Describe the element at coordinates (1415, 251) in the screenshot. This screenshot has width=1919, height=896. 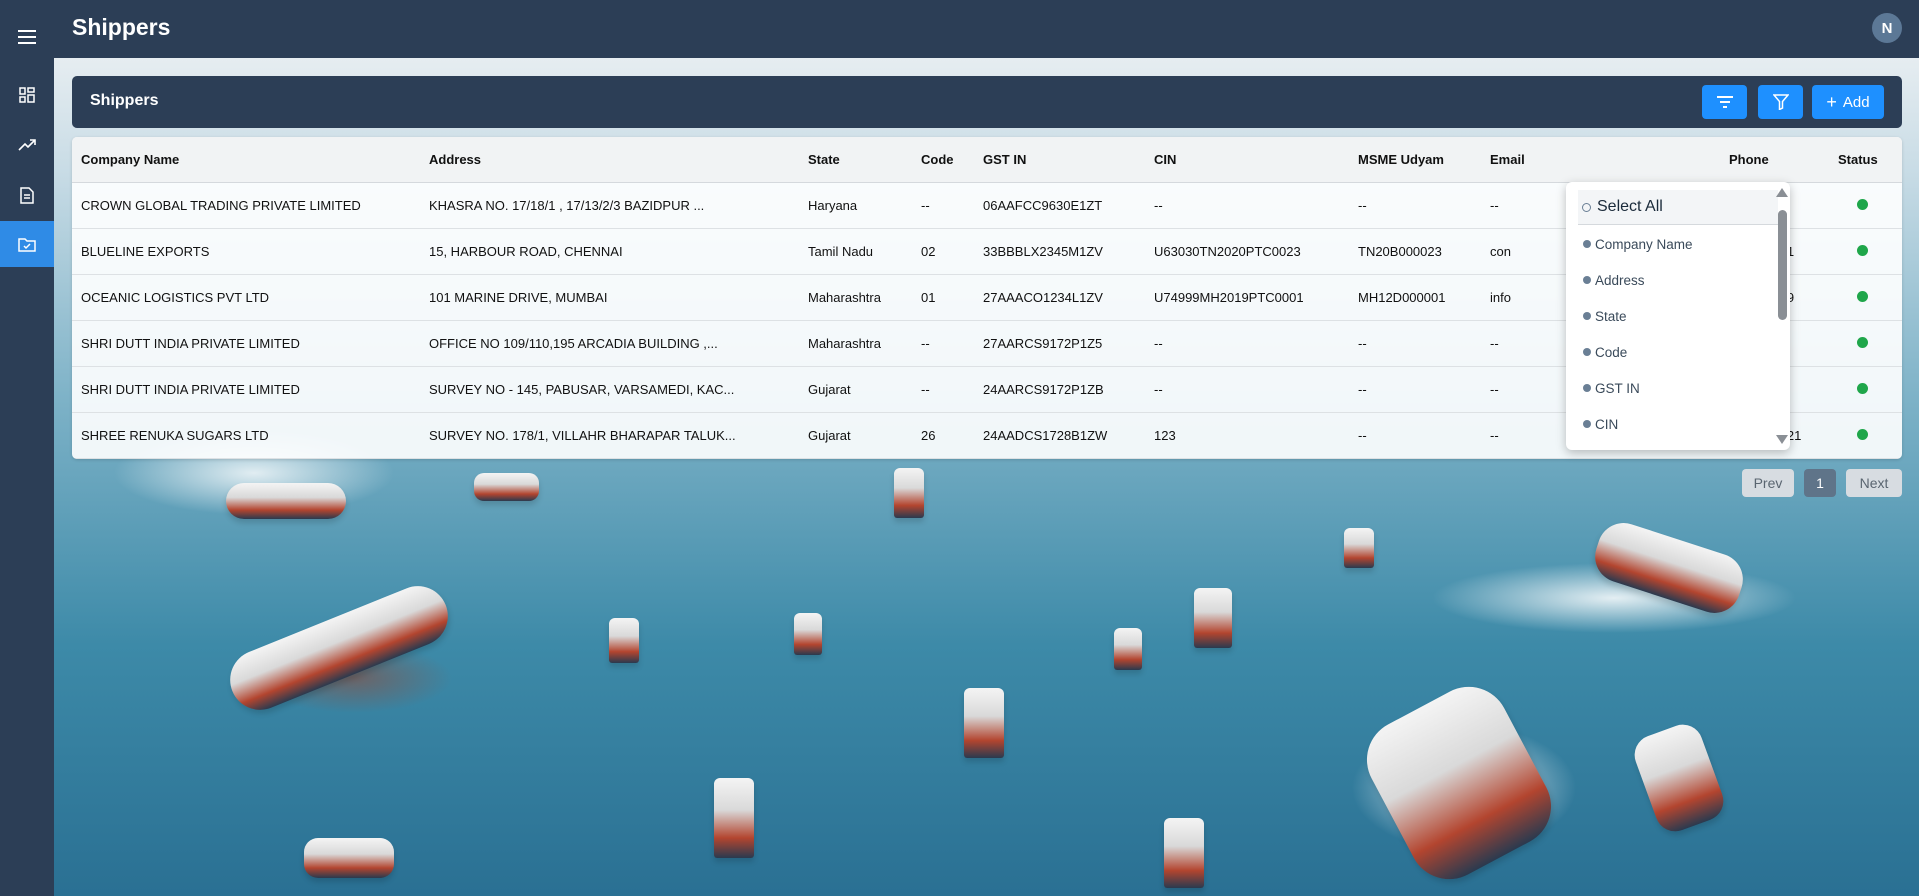
I see `table-cell: TN20B000023` at that location.